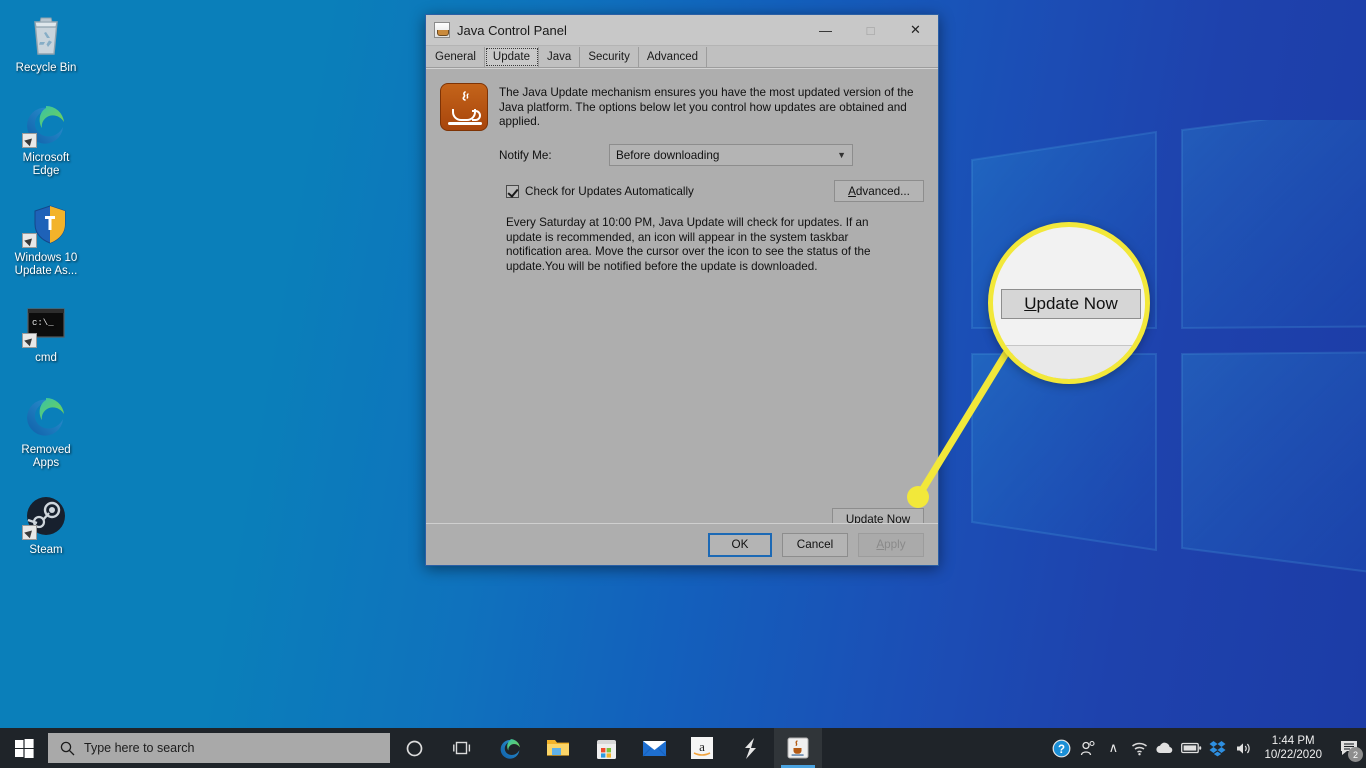  I want to click on onedrive-icon, so click(1165, 748).